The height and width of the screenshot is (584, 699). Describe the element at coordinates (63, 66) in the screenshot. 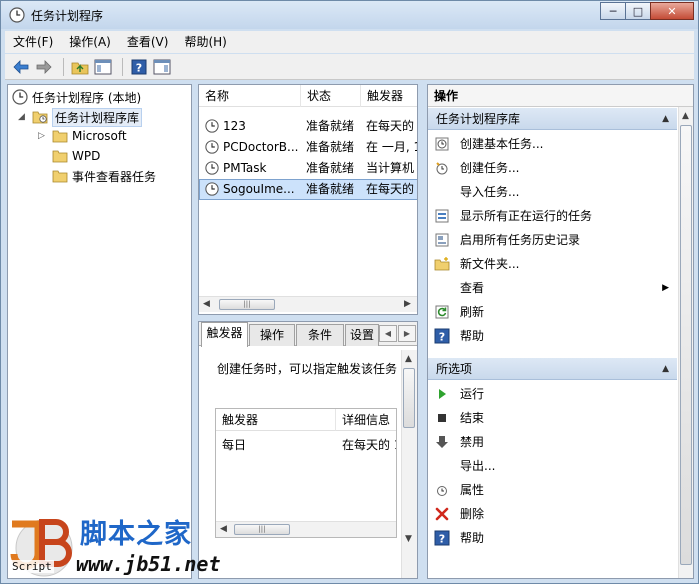

I see `toolbar-separator` at that location.